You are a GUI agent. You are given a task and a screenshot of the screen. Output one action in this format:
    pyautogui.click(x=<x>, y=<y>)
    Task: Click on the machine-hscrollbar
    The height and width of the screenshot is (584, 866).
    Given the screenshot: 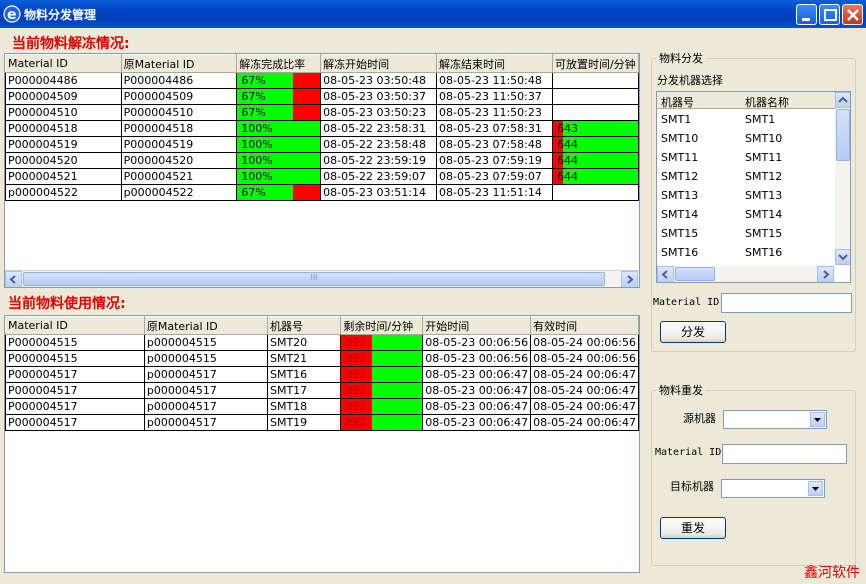 What is the action you would take?
    pyautogui.click(x=746, y=274)
    